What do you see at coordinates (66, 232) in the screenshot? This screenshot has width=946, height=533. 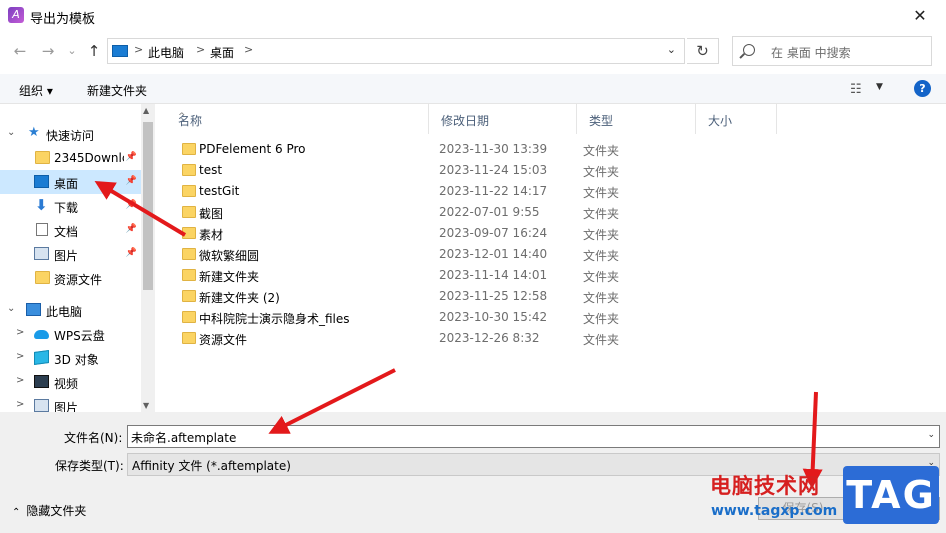 I see `tree-item-label: 文档` at bounding box center [66, 232].